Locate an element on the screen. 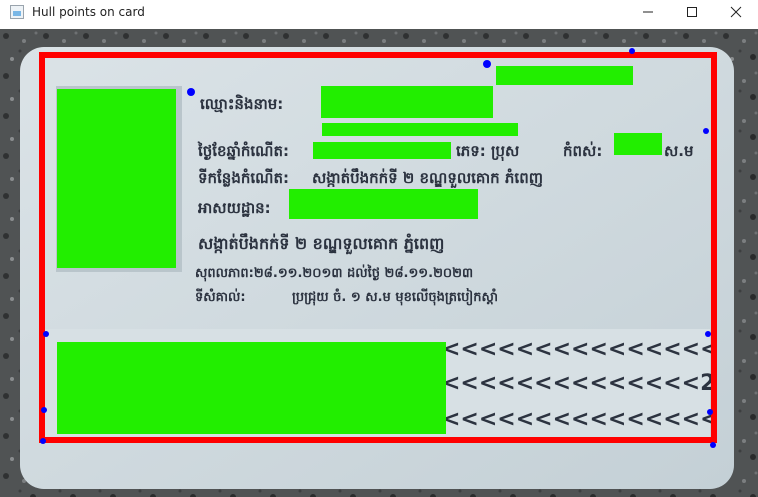 The width and height of the screenshot is (758, 497). maximize-icon is located at coordinates (692, 11).